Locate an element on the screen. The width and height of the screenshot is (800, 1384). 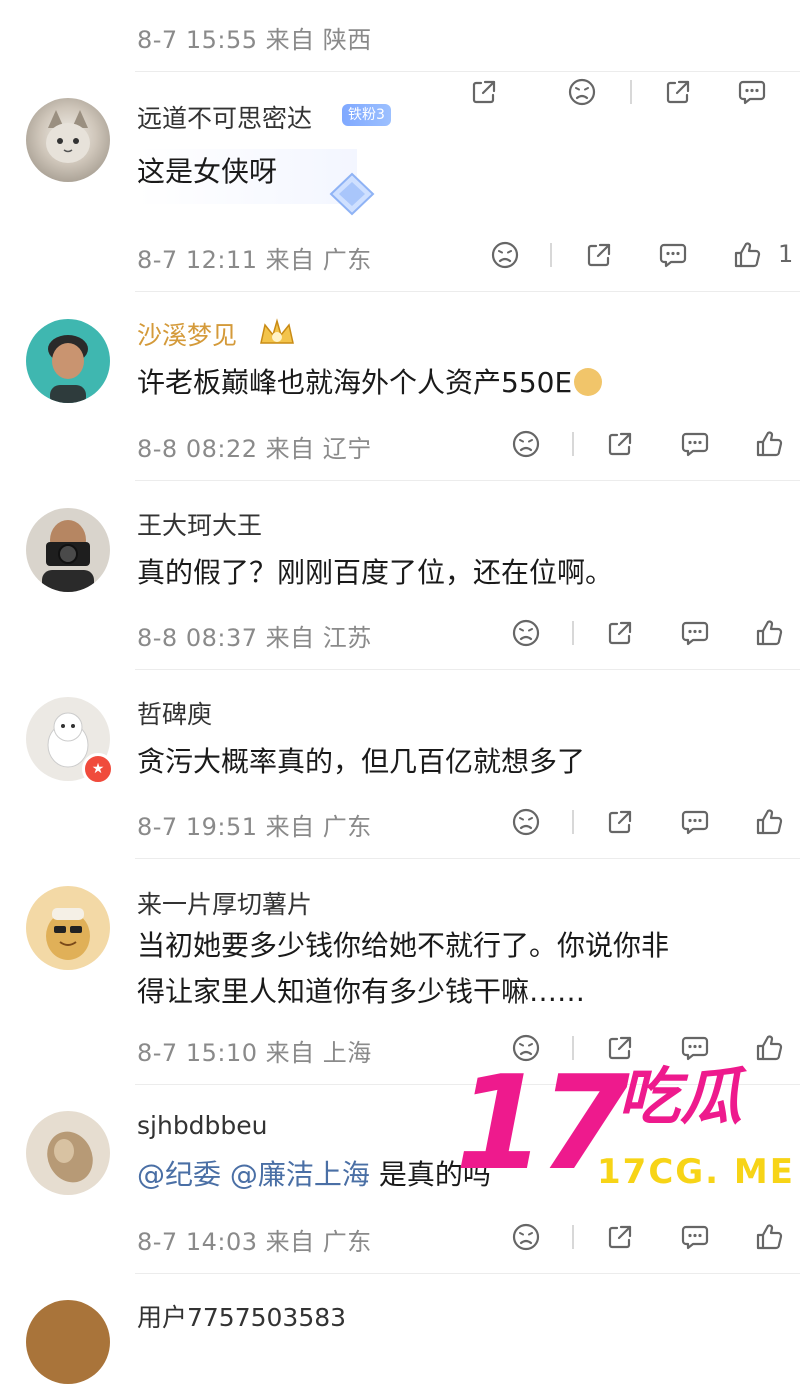
comment-meta: 8-7 15:10 来自 上海 is located at coordinates (254, 1053).